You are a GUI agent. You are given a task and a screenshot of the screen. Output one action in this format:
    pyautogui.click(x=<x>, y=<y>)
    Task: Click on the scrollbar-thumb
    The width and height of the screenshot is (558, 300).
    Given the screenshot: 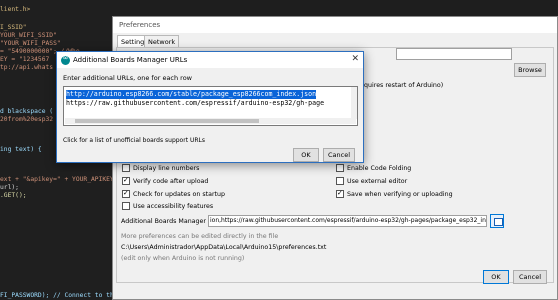 What is the action you would take?
    pyautogui.click(x=167, y=121)
    